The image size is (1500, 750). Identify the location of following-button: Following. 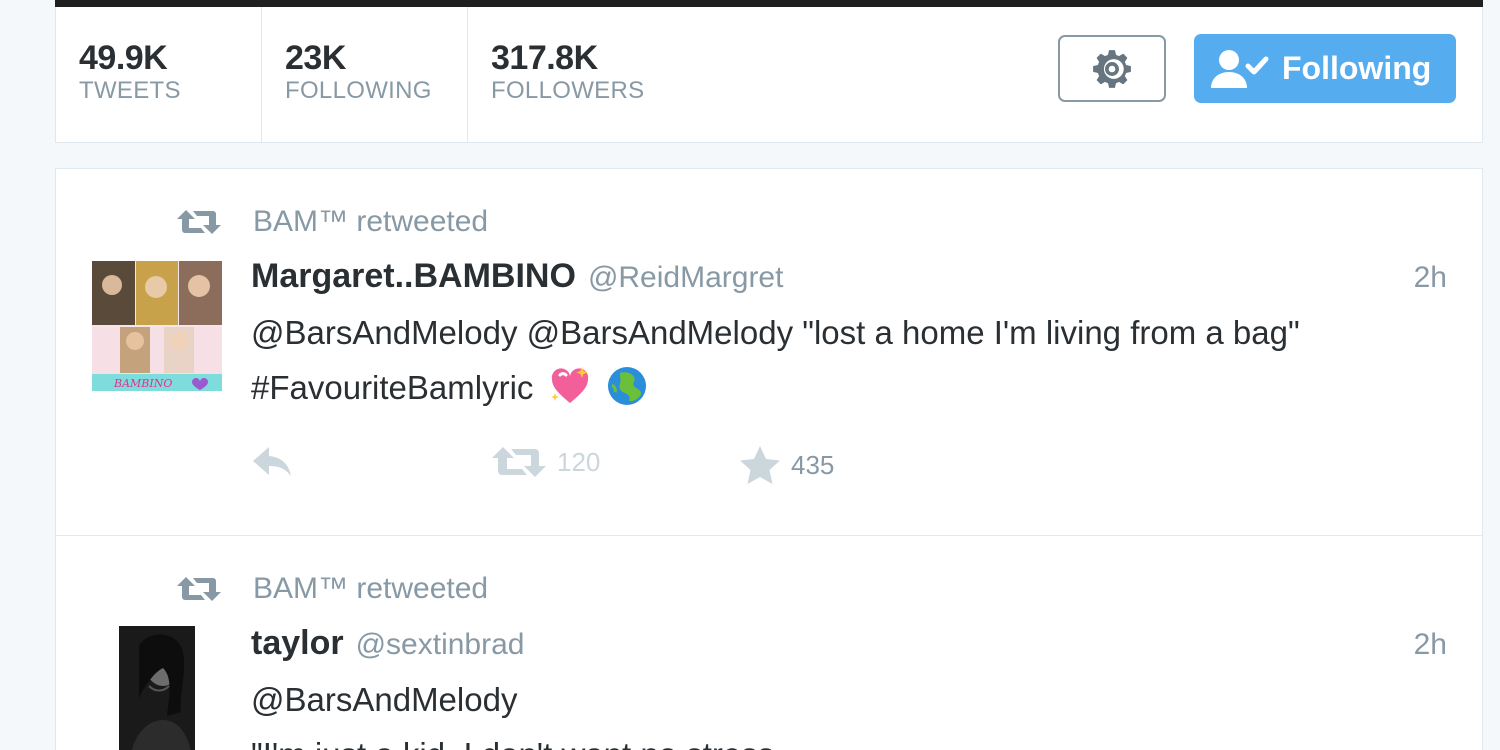
(1325, 68).